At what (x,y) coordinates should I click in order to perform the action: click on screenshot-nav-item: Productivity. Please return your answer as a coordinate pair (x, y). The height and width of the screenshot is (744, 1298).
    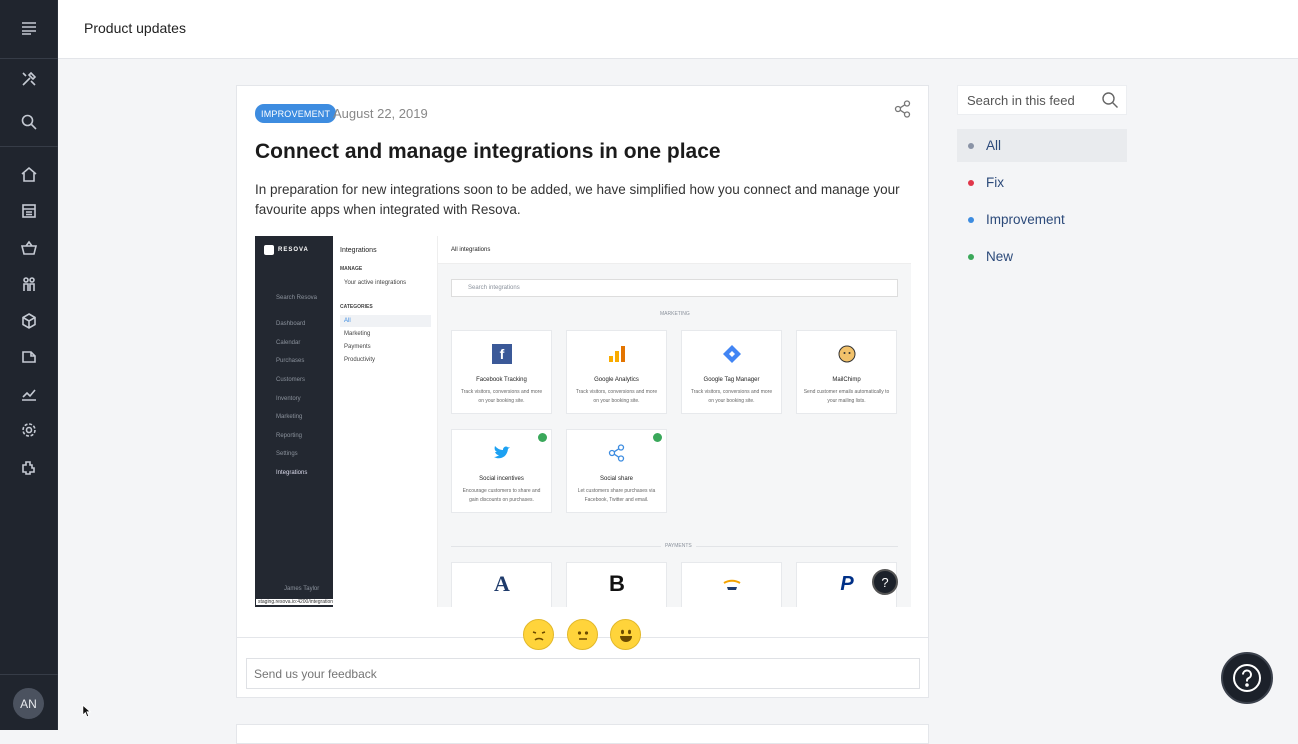
    Looking at the image, I should click on (360, 360).